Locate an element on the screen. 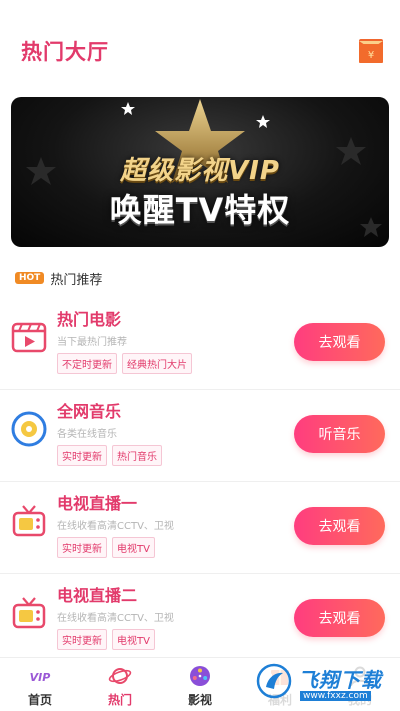  banner-subheadline: 唤醒TV特权 is located at coordinates (200, 210).